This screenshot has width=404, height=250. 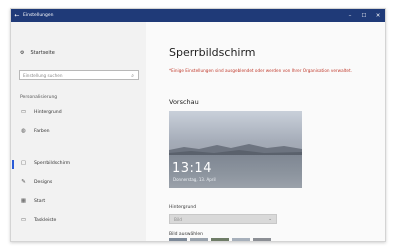 I want to click on start-icon: ▦, so click(x=23, y=201).